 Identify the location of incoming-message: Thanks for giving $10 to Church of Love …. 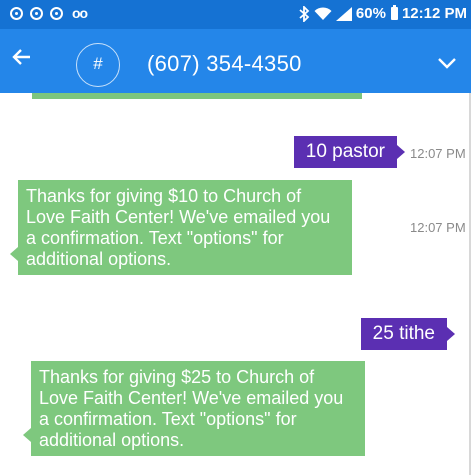
(181, 227).